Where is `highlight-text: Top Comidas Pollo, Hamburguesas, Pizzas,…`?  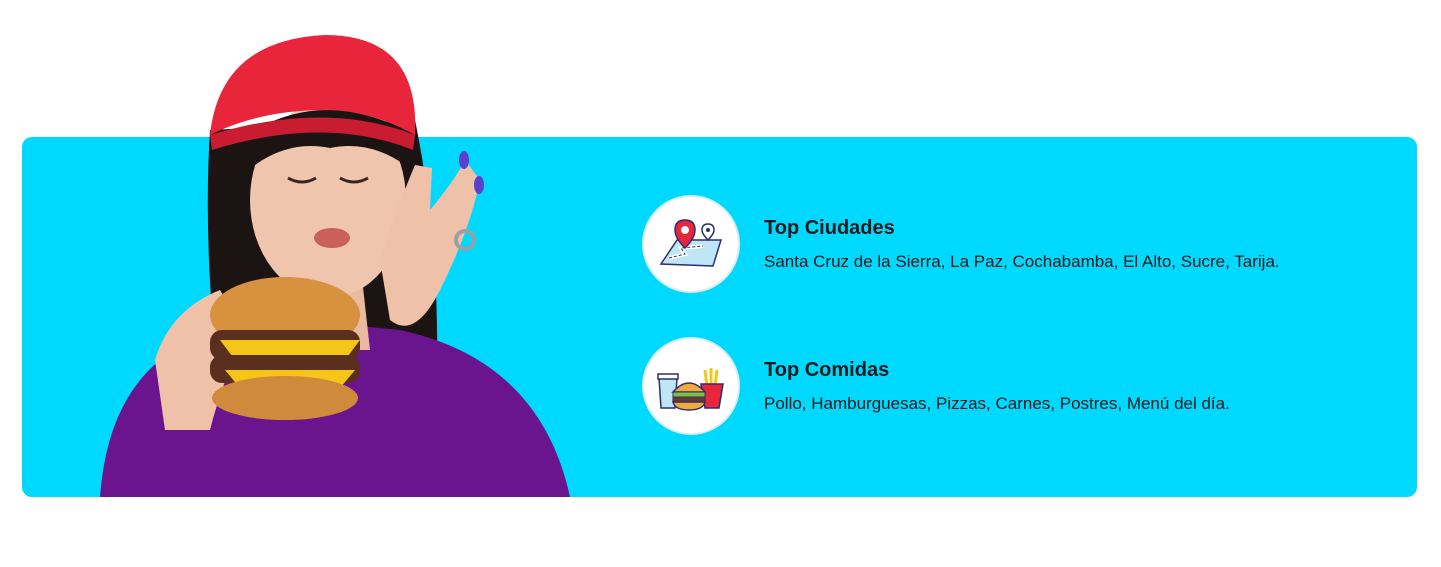
highlight-text: Top Comidas Pollo, Hamburguesas, Pizzas,… is located at coordinates (997, 386).